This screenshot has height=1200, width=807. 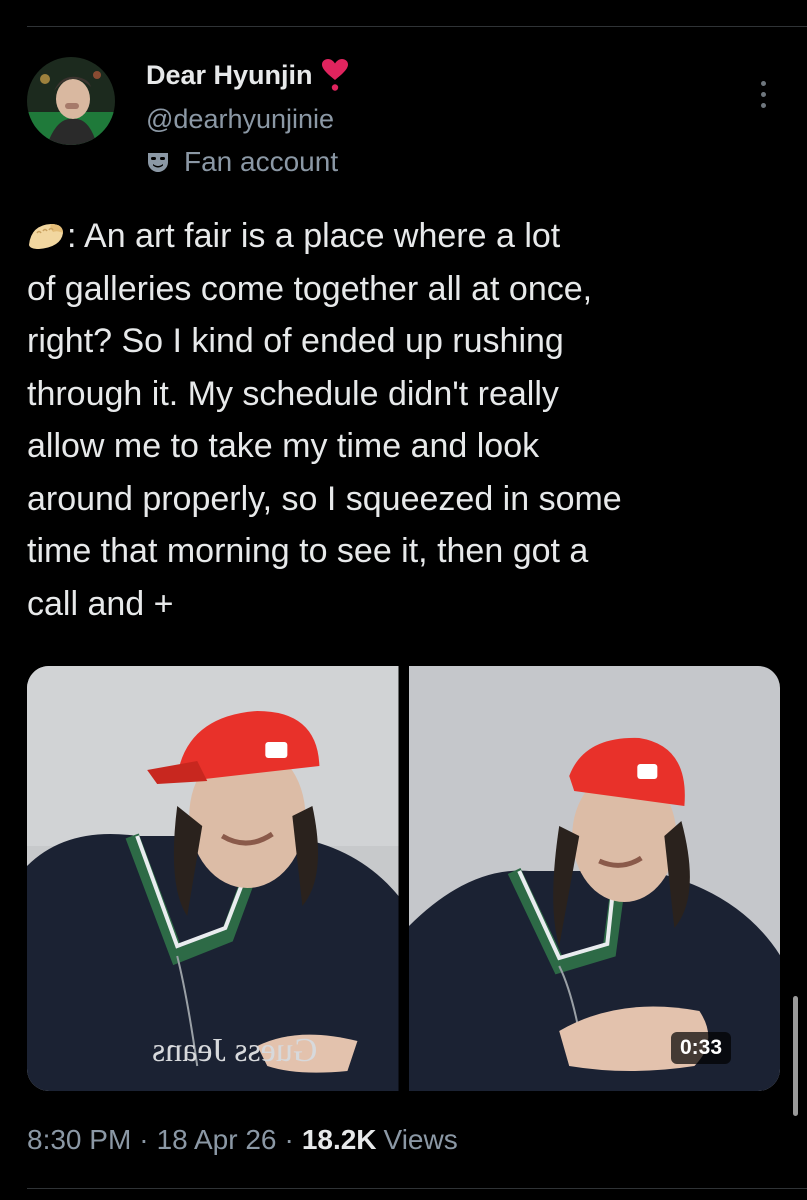 What do you see at coordinates (261, 161) in the screenshot?
I see `account-label-text: Fan account` at bounding box center [261, 161].